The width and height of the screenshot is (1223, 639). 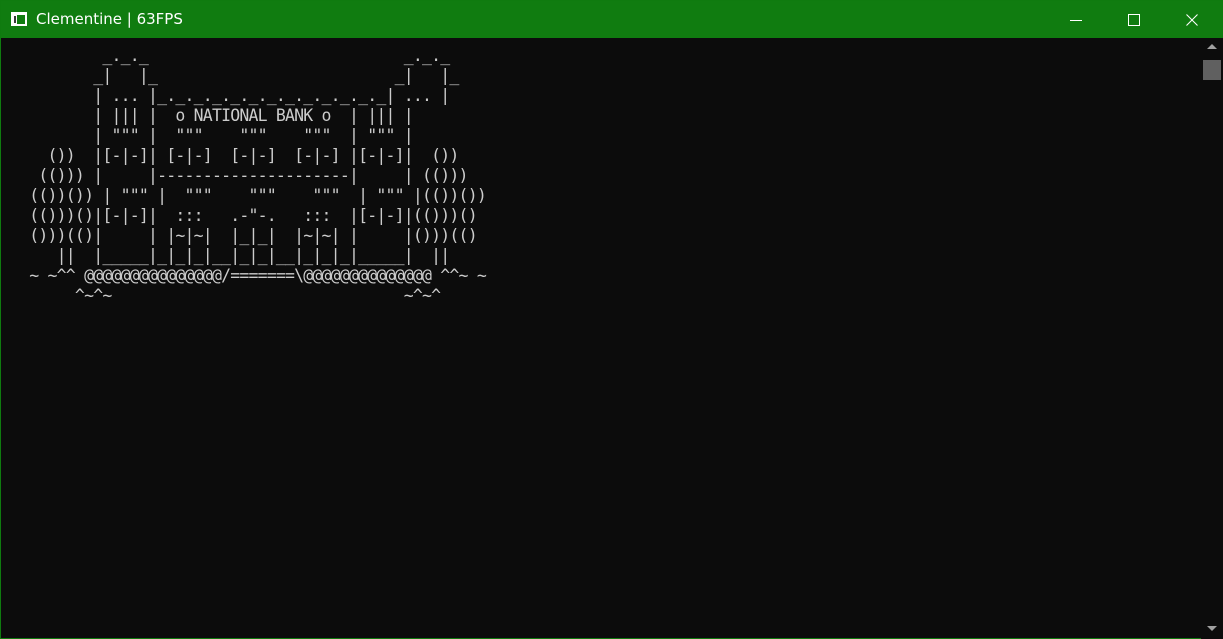 What do you see at coordinates (239, 175) in the screenshot?
I see `art-line: (())) | |---------------------| | (()))` at bounding box center [239, 175].